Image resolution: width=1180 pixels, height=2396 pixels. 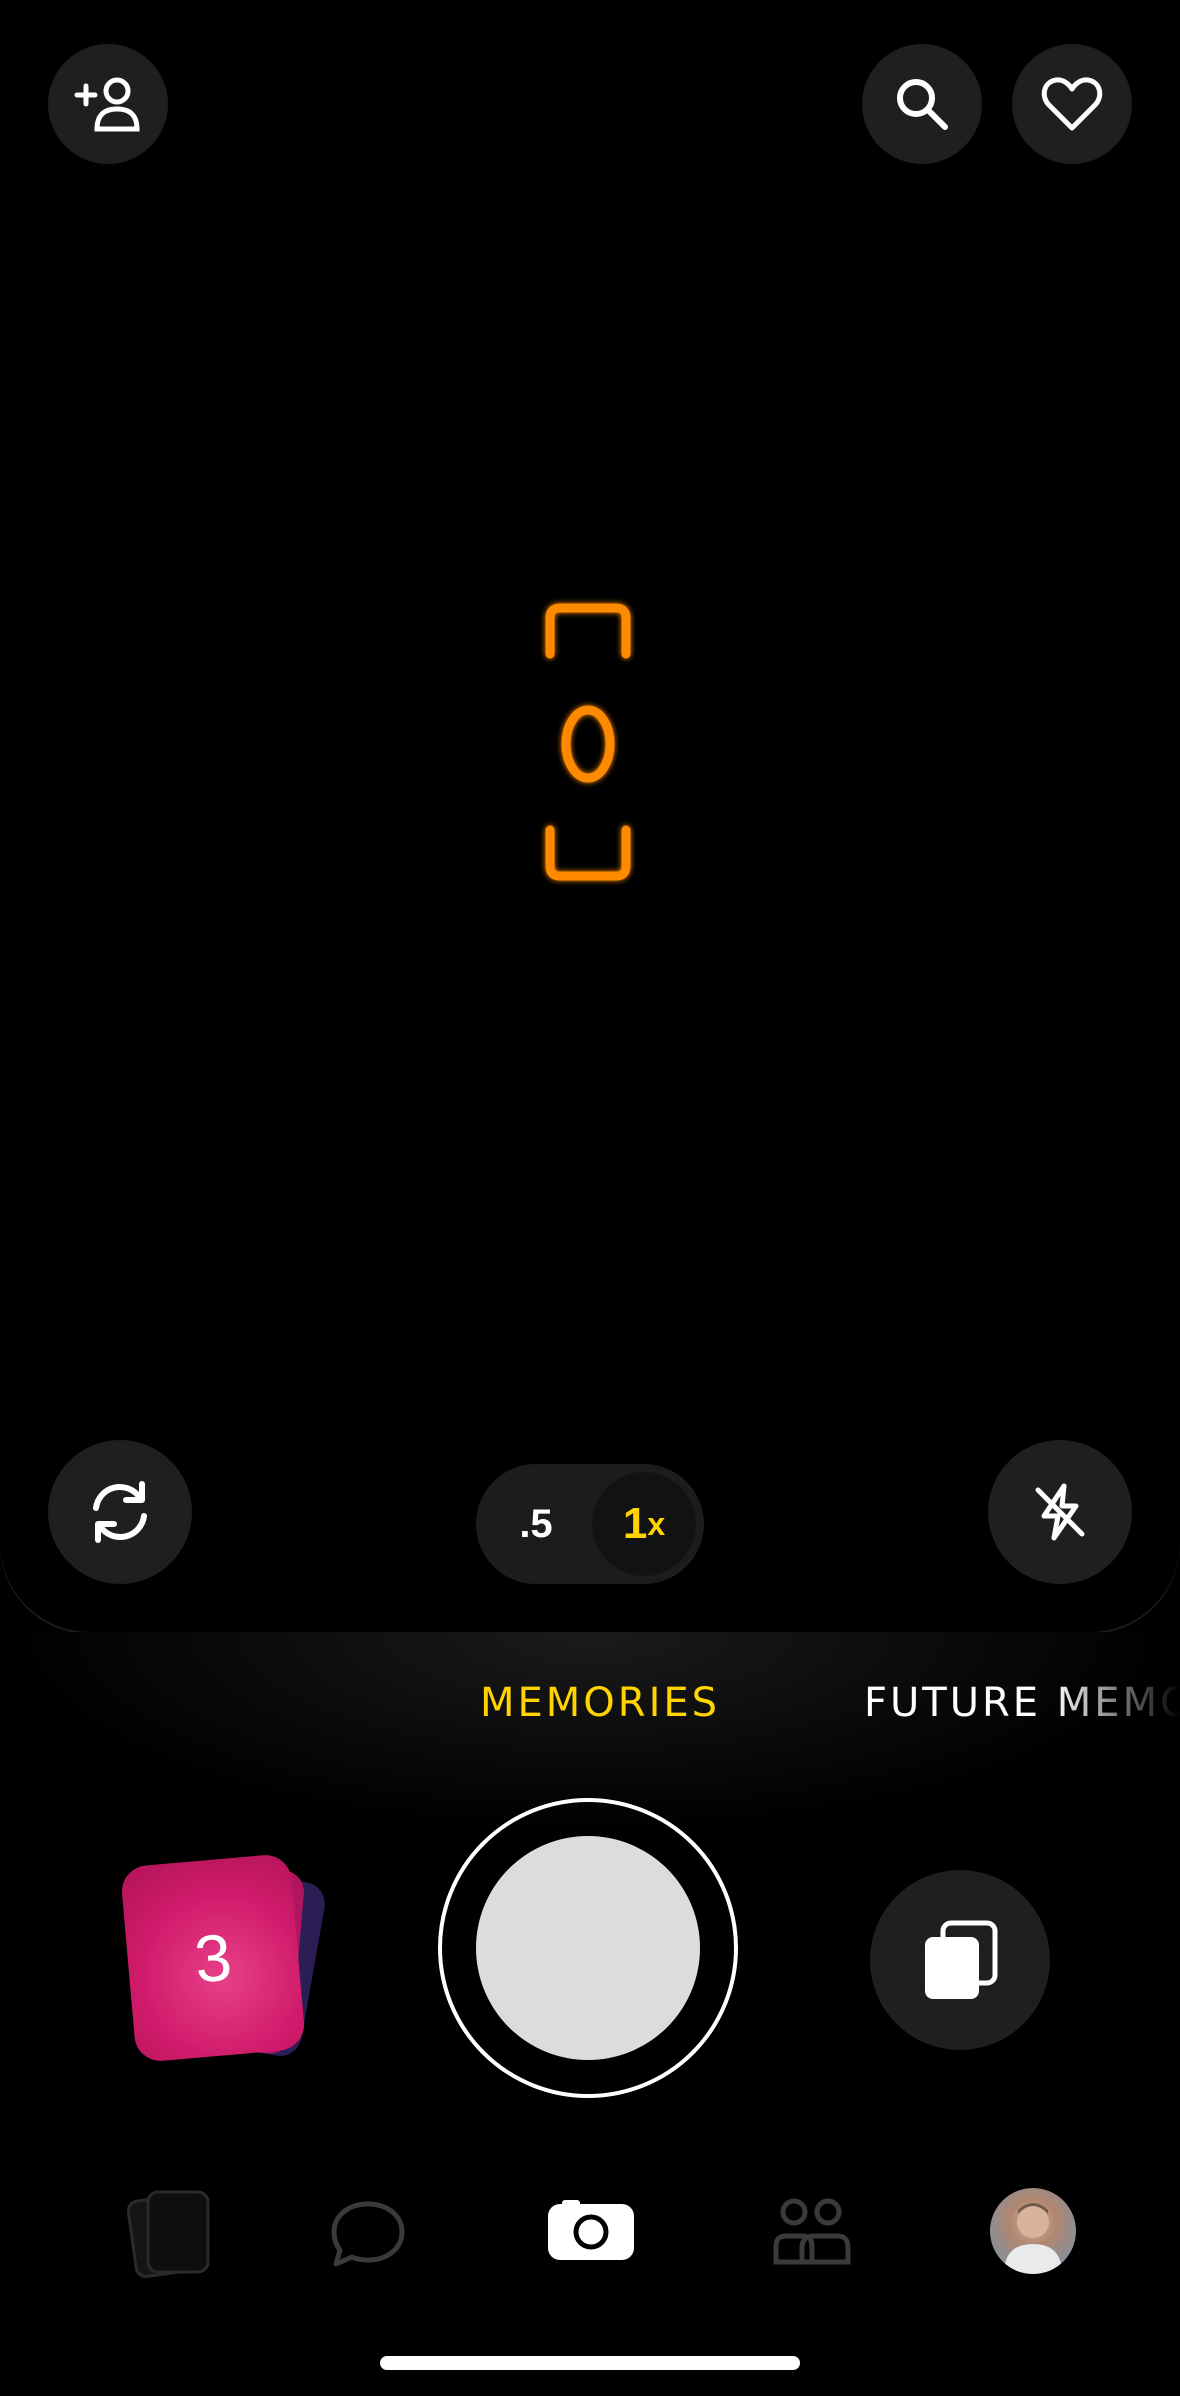 What do you see at coordinates (1033, 2238) in the screenshot?
I see `avatar` at bounding box center [1033, 2238].